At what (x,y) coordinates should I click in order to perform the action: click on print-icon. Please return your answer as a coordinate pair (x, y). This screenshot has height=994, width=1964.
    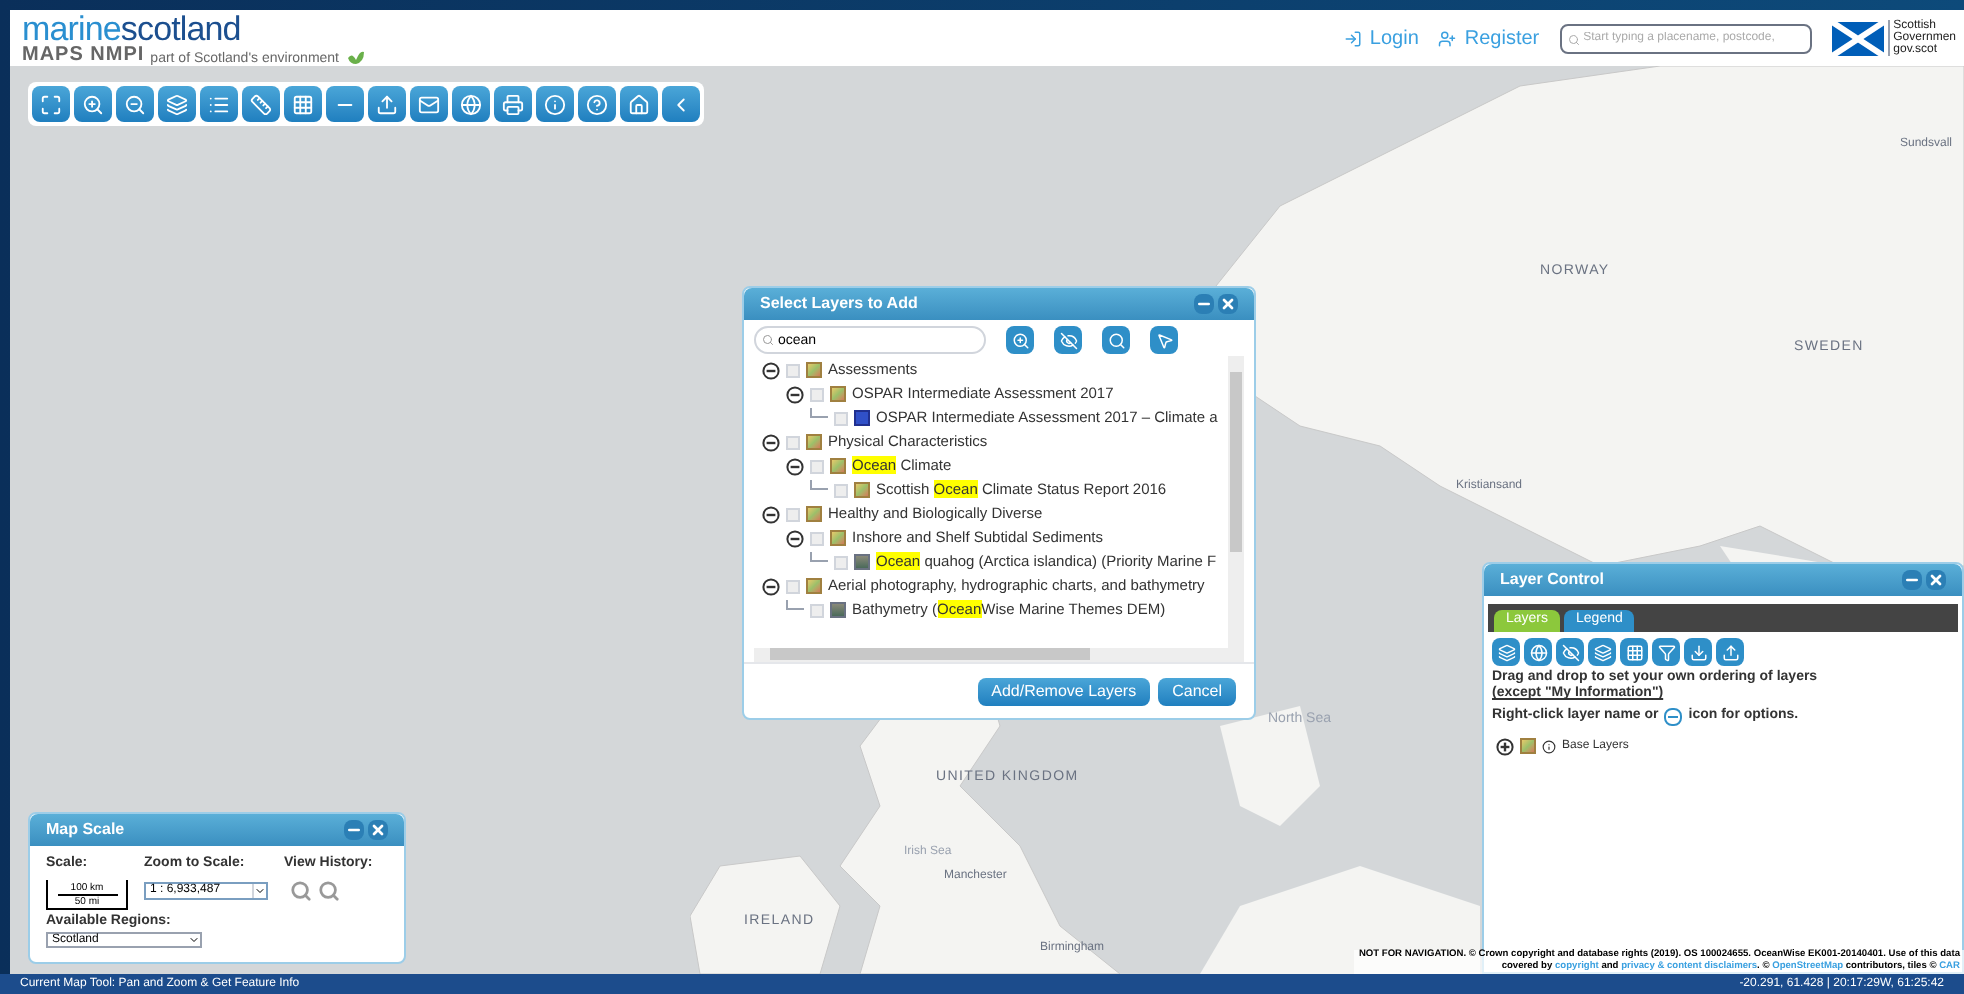
    Looking at the image, I should click on (513, 104).